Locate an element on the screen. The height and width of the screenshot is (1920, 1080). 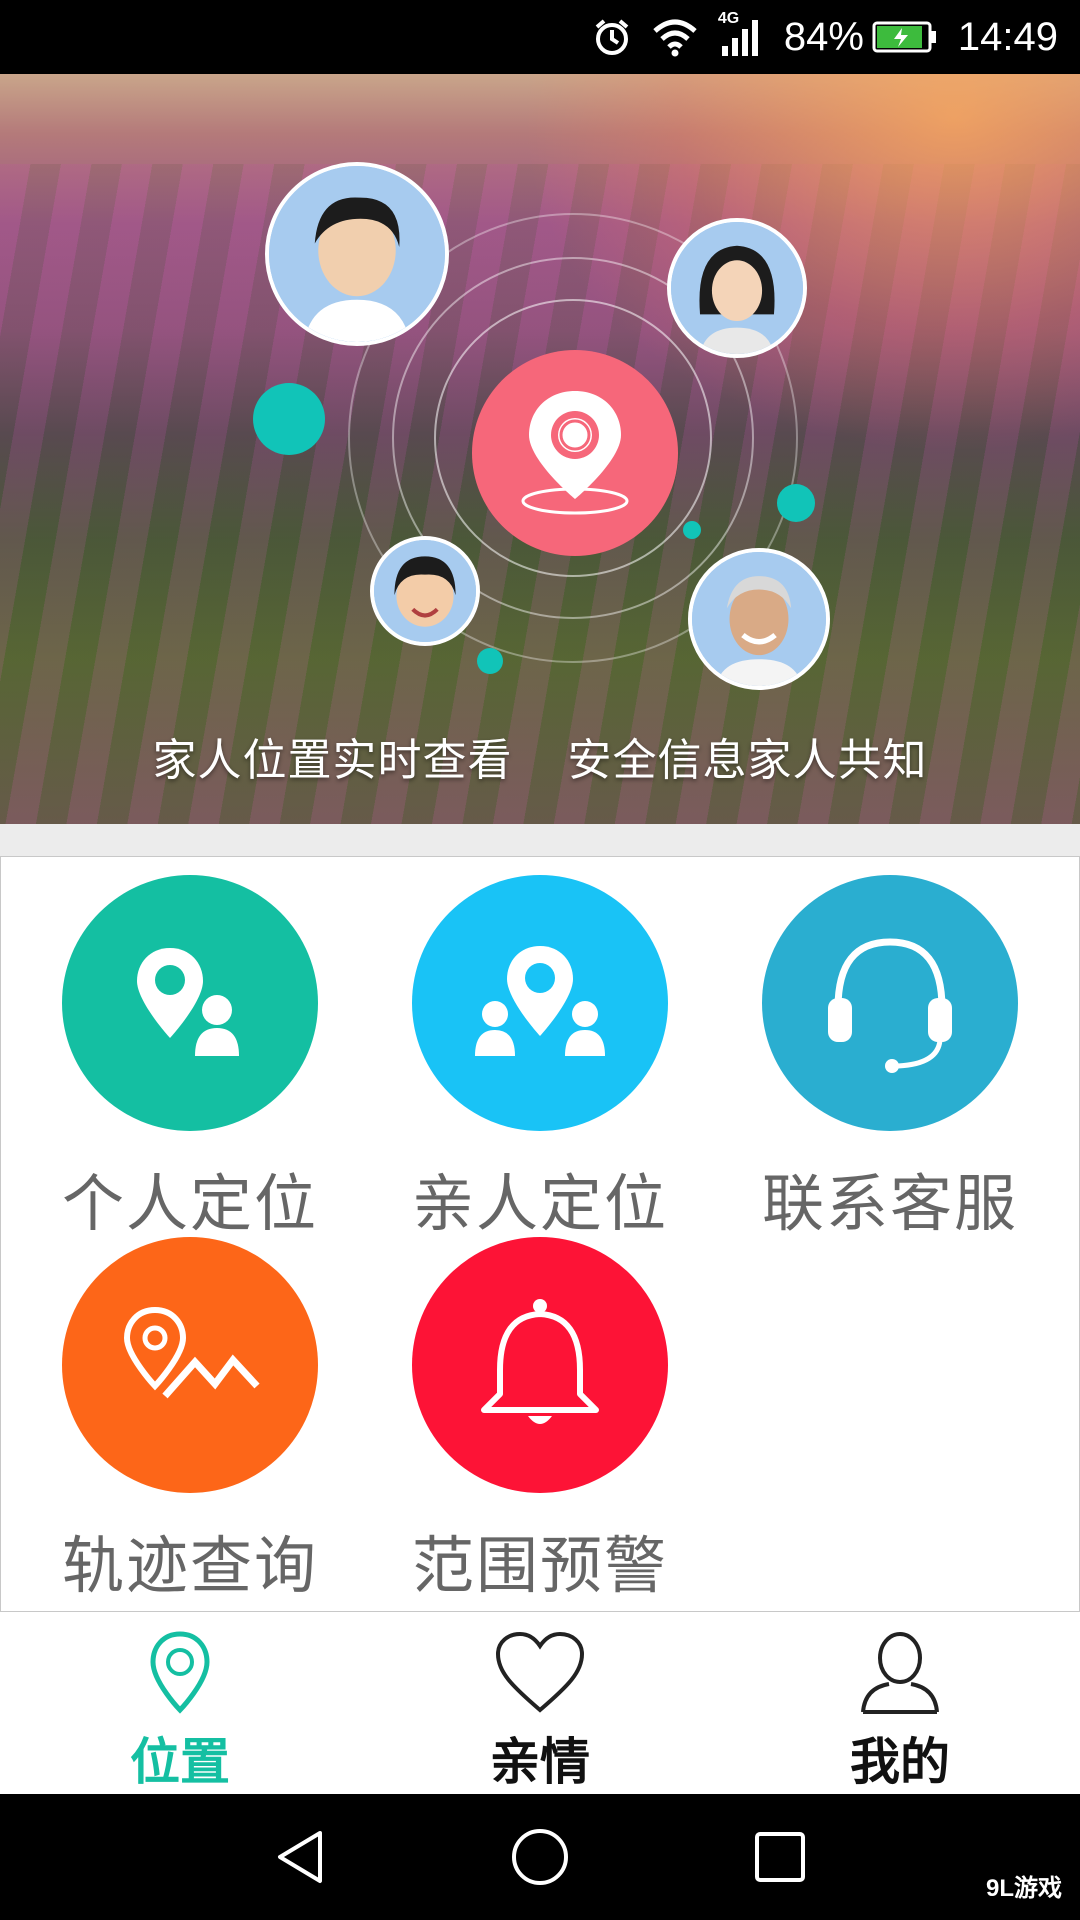
recents-square-icon is located at coordinates (780, 1857).